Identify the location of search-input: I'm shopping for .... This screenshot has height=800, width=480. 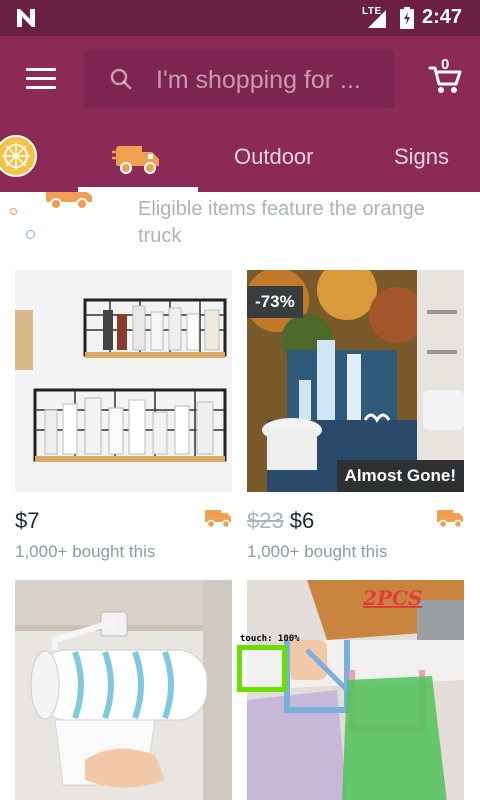
(239, 79).